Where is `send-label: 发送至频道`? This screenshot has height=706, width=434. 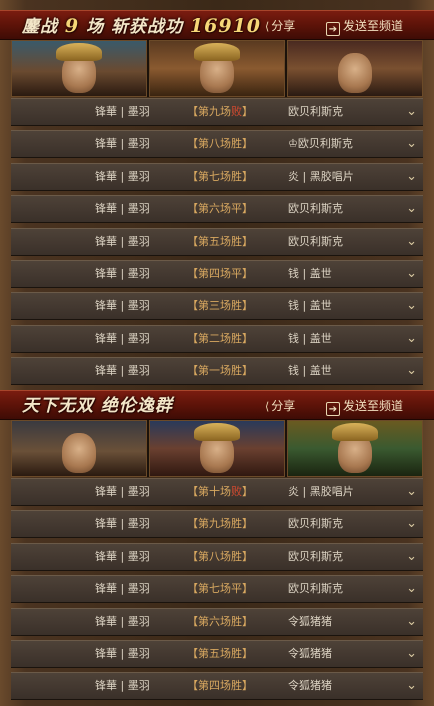 send-label: 发送至频道 is located at coordinates (373, 26).